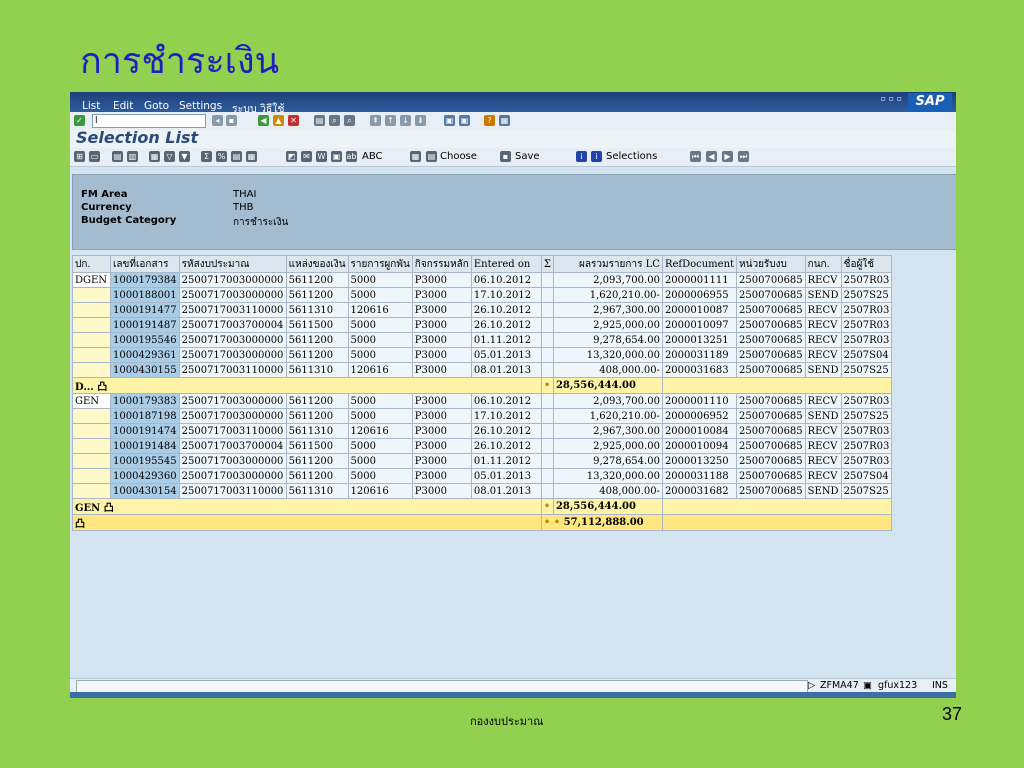 The height and width of the screenshot is (768, 1024). I want to click on document-number-cell: 1000191484, so click(145, 446).